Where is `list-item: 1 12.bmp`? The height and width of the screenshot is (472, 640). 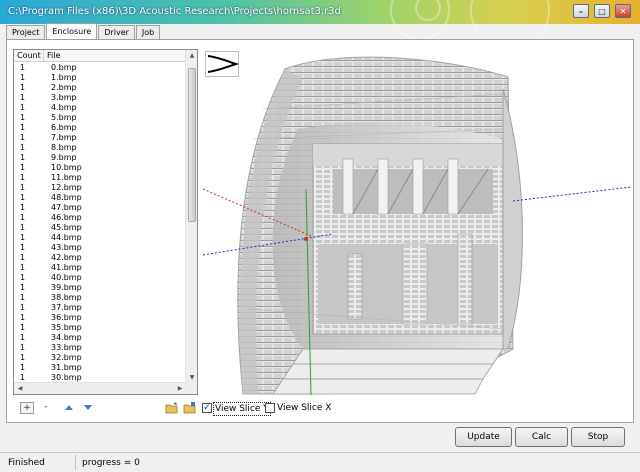
list-item: 1 12.bmp is located at coordinates (100, 188).